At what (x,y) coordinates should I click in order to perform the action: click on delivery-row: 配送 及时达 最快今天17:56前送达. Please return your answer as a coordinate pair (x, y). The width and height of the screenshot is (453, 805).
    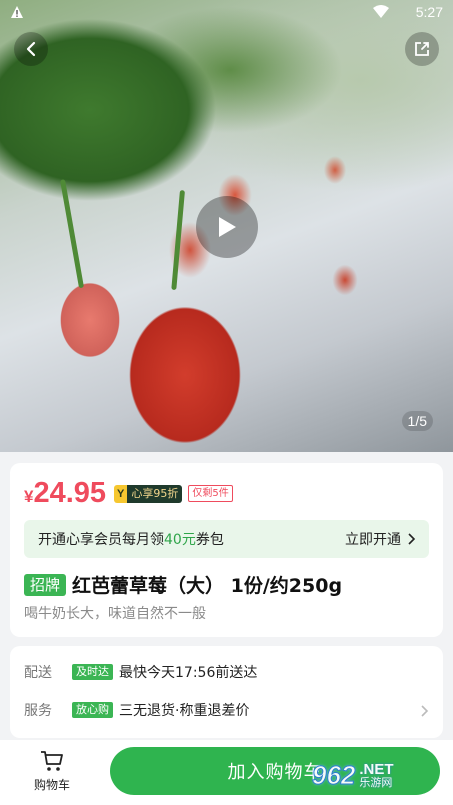
    Looking at the image, I should click on (140, 672).